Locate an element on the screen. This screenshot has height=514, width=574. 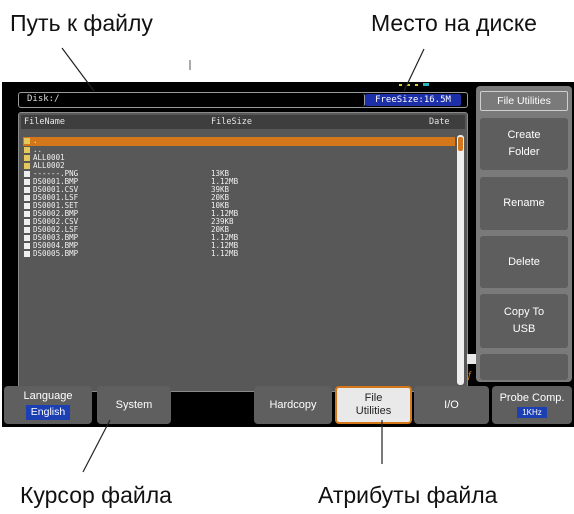
system-label: System is located at coordinates (134, 404).